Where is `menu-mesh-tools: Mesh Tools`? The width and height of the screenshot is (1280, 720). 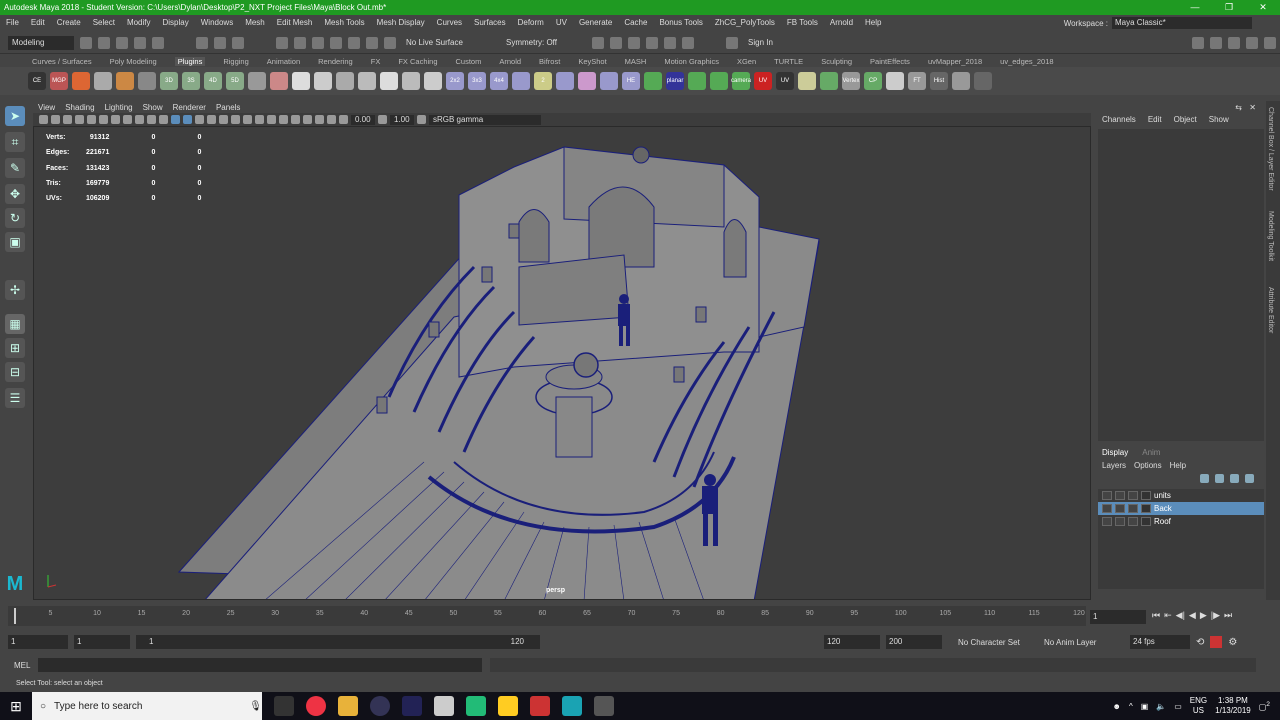 menu-mesh-tools: Mesh Tools is located at coordinates (344, 22).